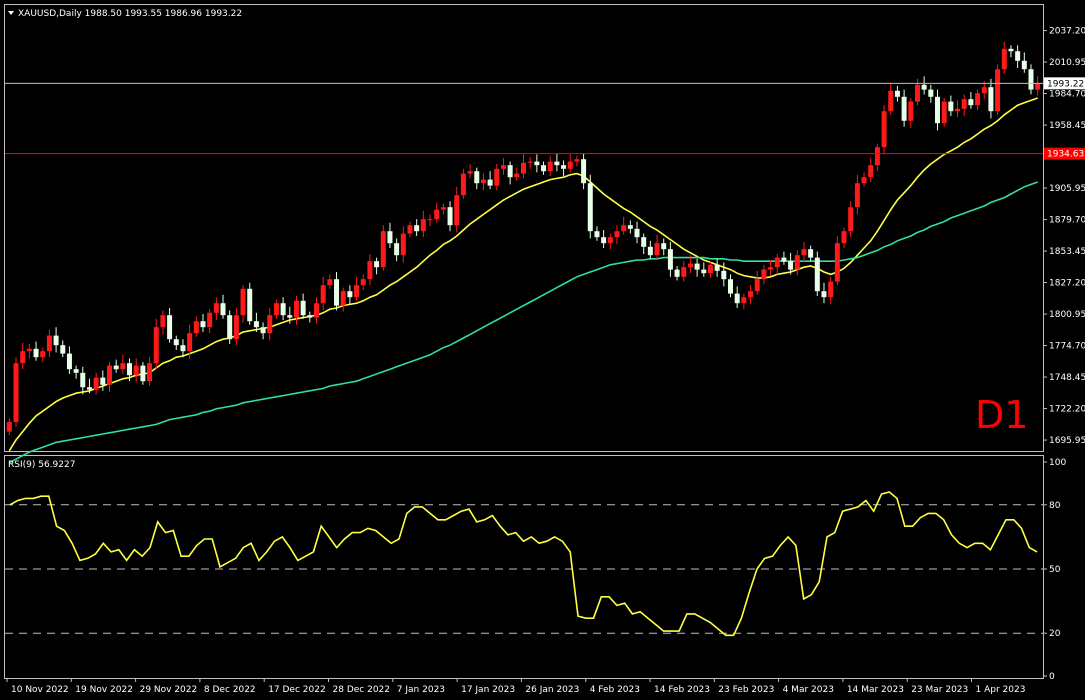 The image size is (1085, 700). Describe the element at coordinates (11, 13) in the screenshot. I see `triangle-down-icon` at that location.